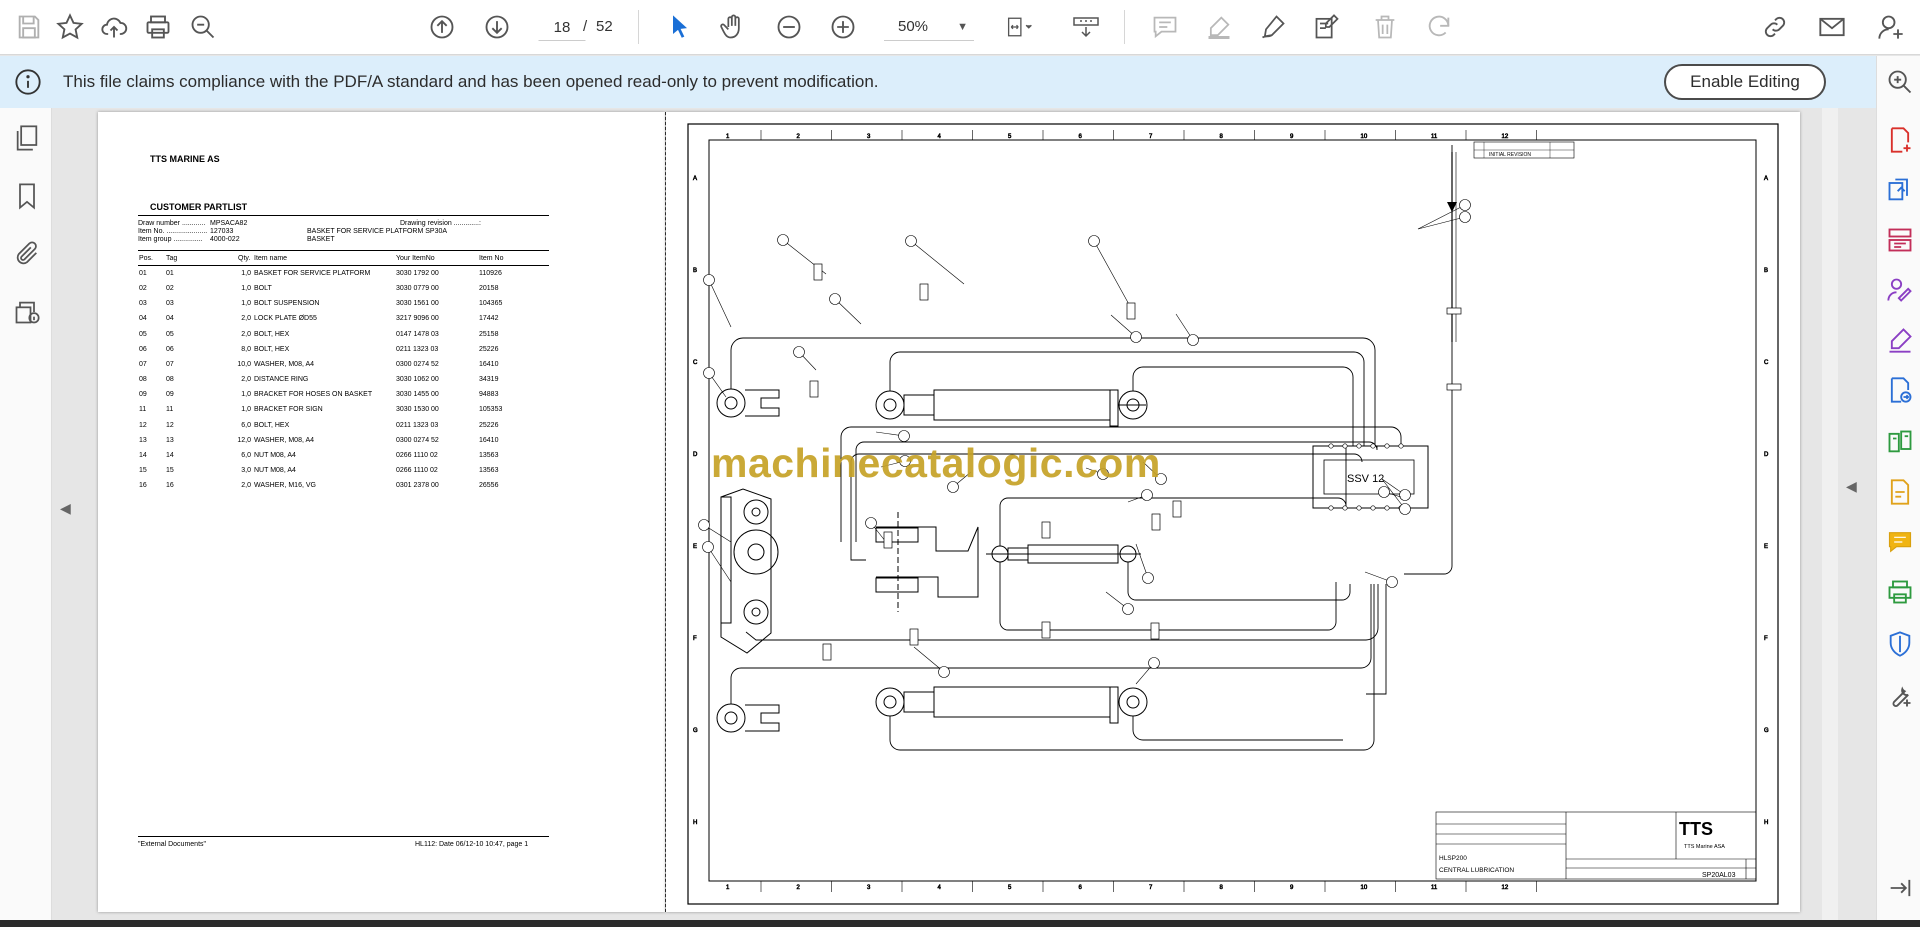 Image resolution: width=1920 pixels, height=927 pixels. Describe the element at coordinates (170, 486) in the screenshot. I see `table-cell: 16` at that location.